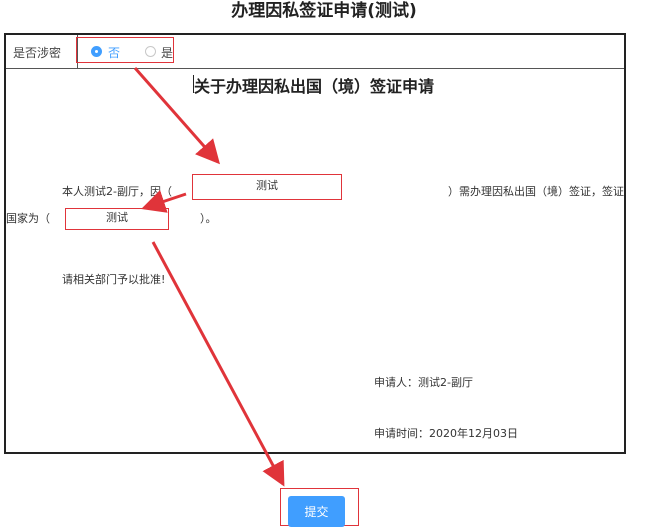 Image resolution: width=648 pixels, height=530 pixels. Describe the element at coordinates (176, 116) in the screenshot. I see `arrow-to-reason-icon` at that location.